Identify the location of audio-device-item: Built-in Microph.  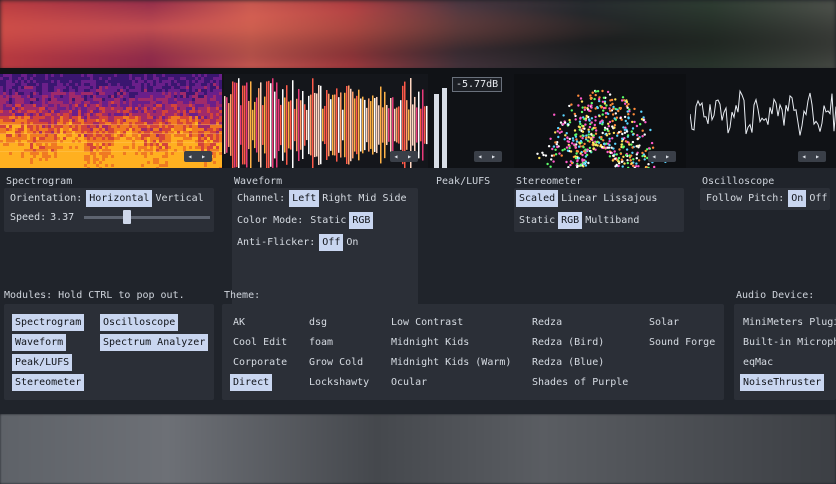
(788, 342).